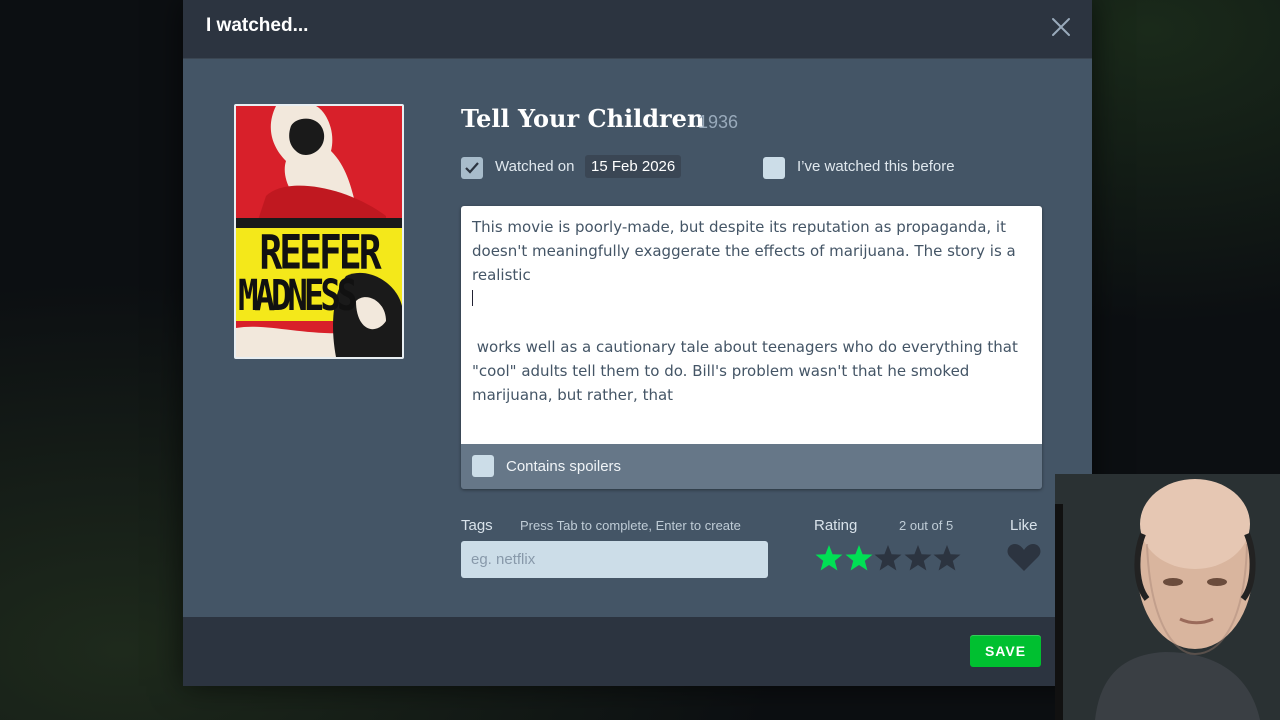 The width and height of the screenshot is (1280, 720). What do you see at coordinates (310, 273) in the screenshot?
I see `poster-title: REEFER MADNESS` at bounding box center [310, 273].